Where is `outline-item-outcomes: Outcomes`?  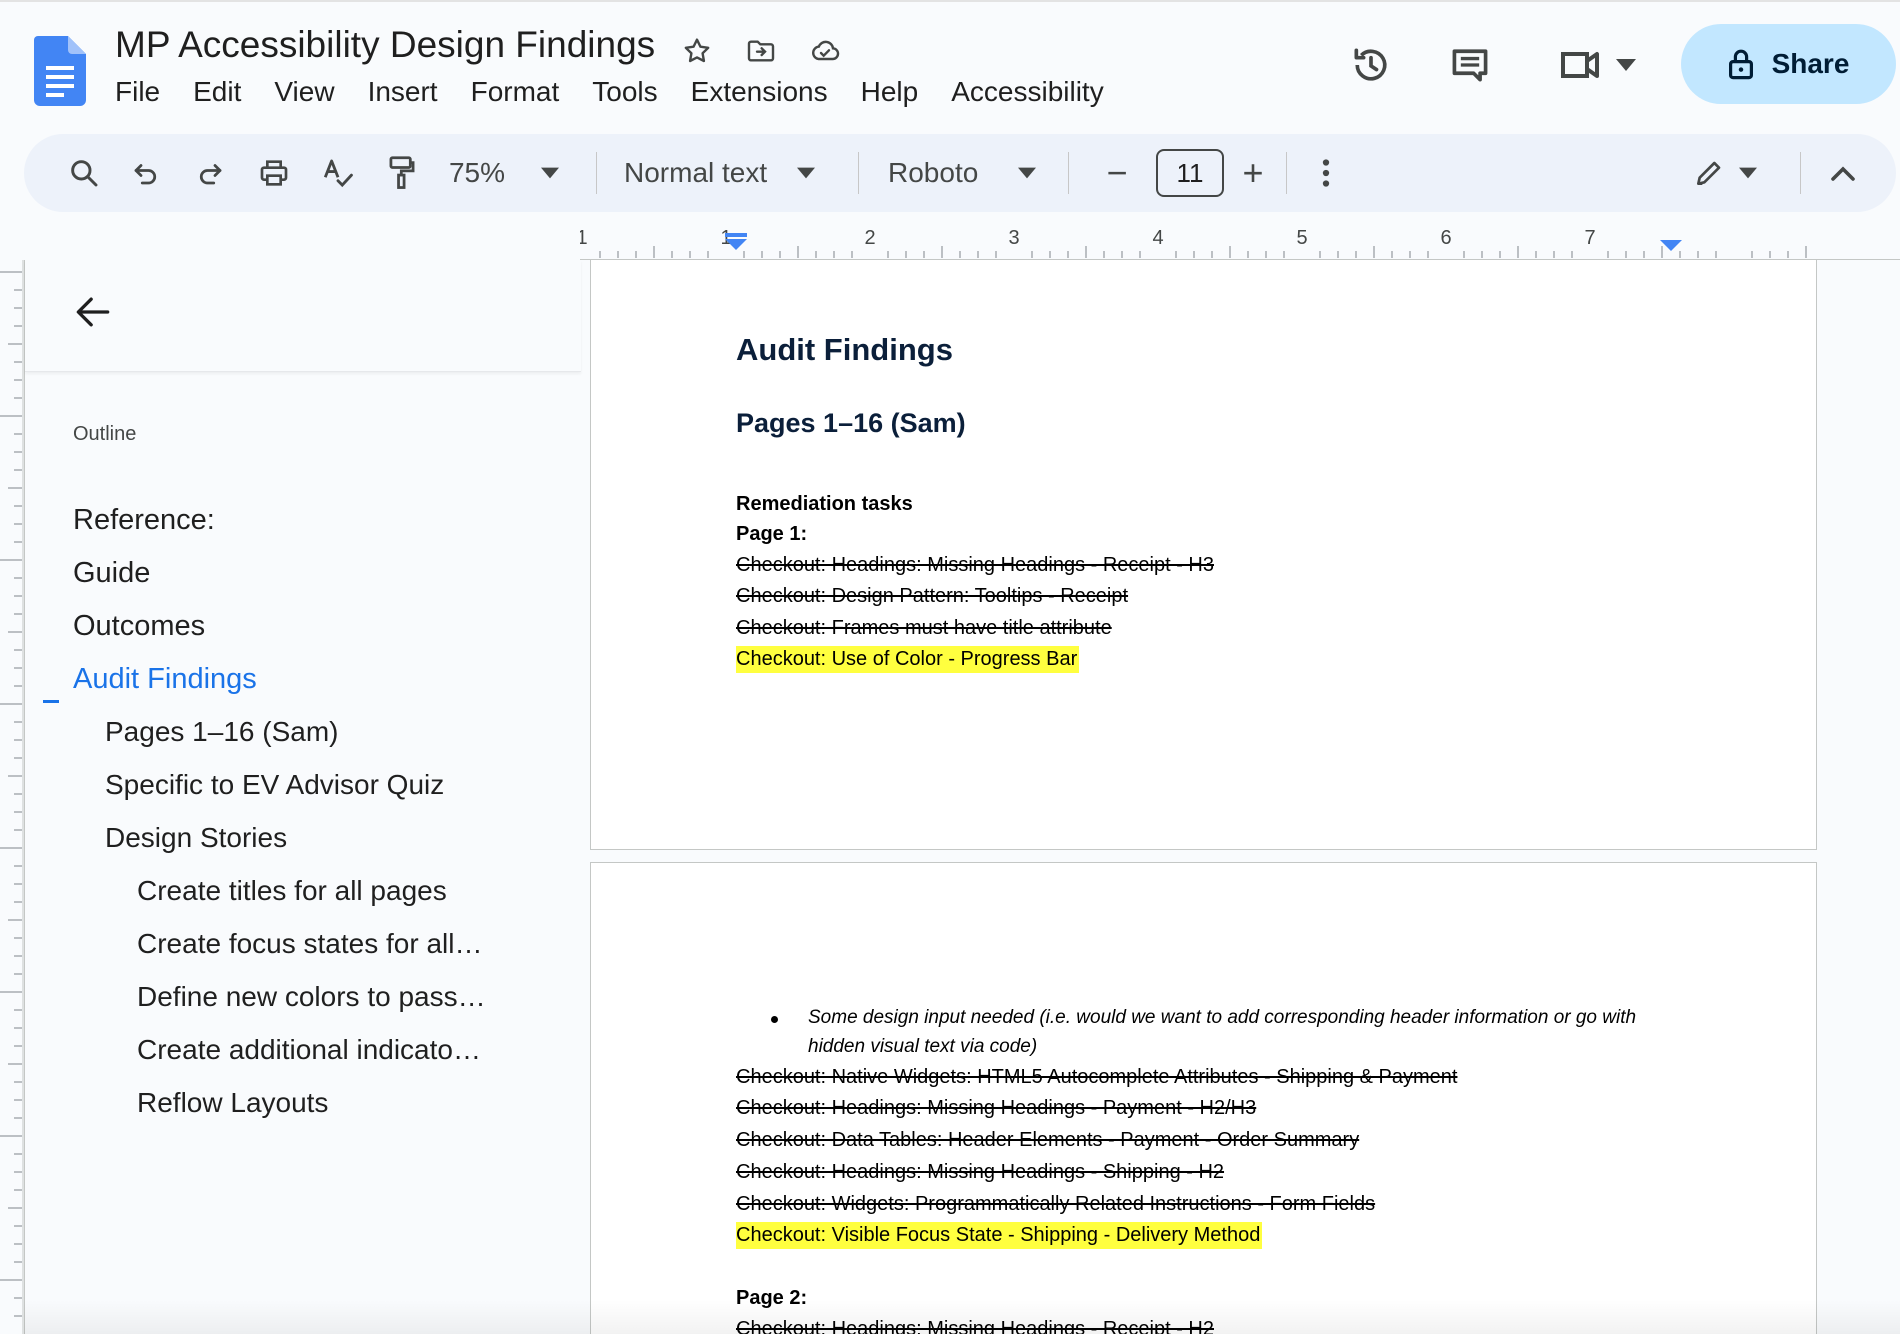
outline-item-outcomes: Outcomes is located at coordinates (139, 626).